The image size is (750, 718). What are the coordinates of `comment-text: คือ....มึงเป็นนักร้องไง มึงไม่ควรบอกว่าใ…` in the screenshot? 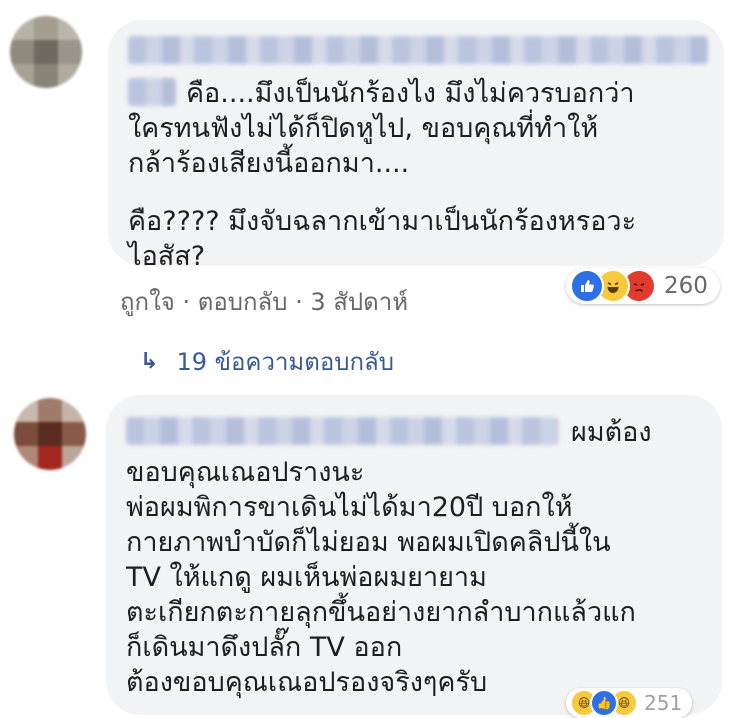 It's located at (420, 128).